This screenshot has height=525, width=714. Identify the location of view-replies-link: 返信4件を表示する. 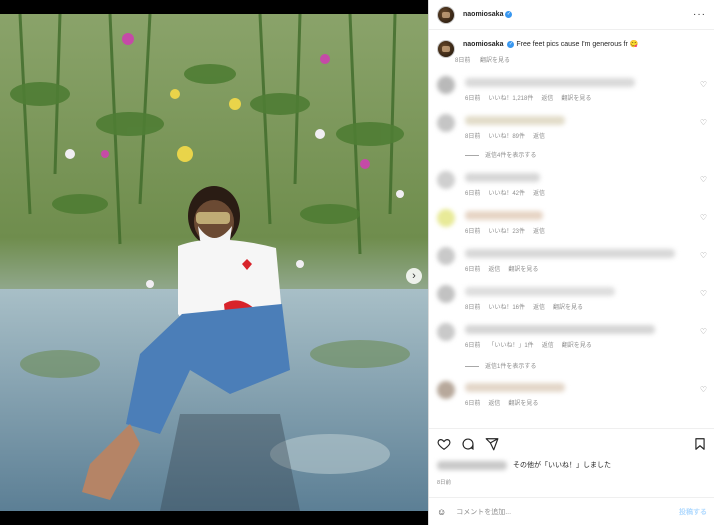
(500, 154).